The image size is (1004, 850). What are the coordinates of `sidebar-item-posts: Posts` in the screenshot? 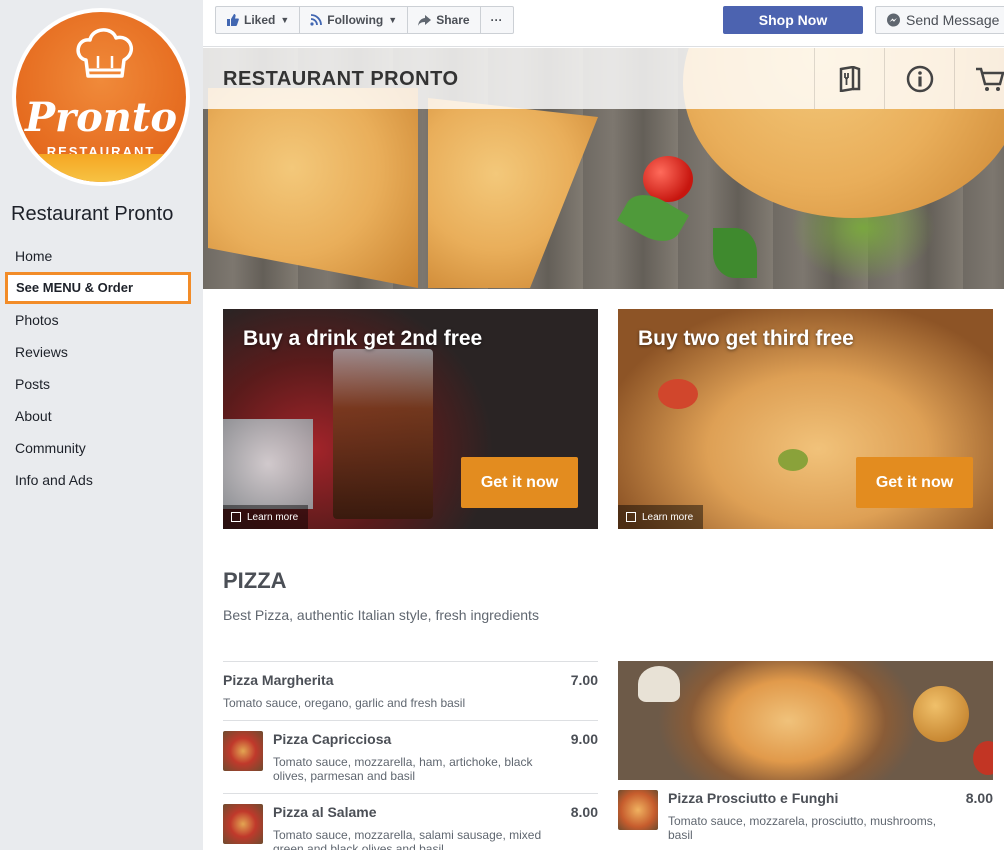 It's located at (98, 384).